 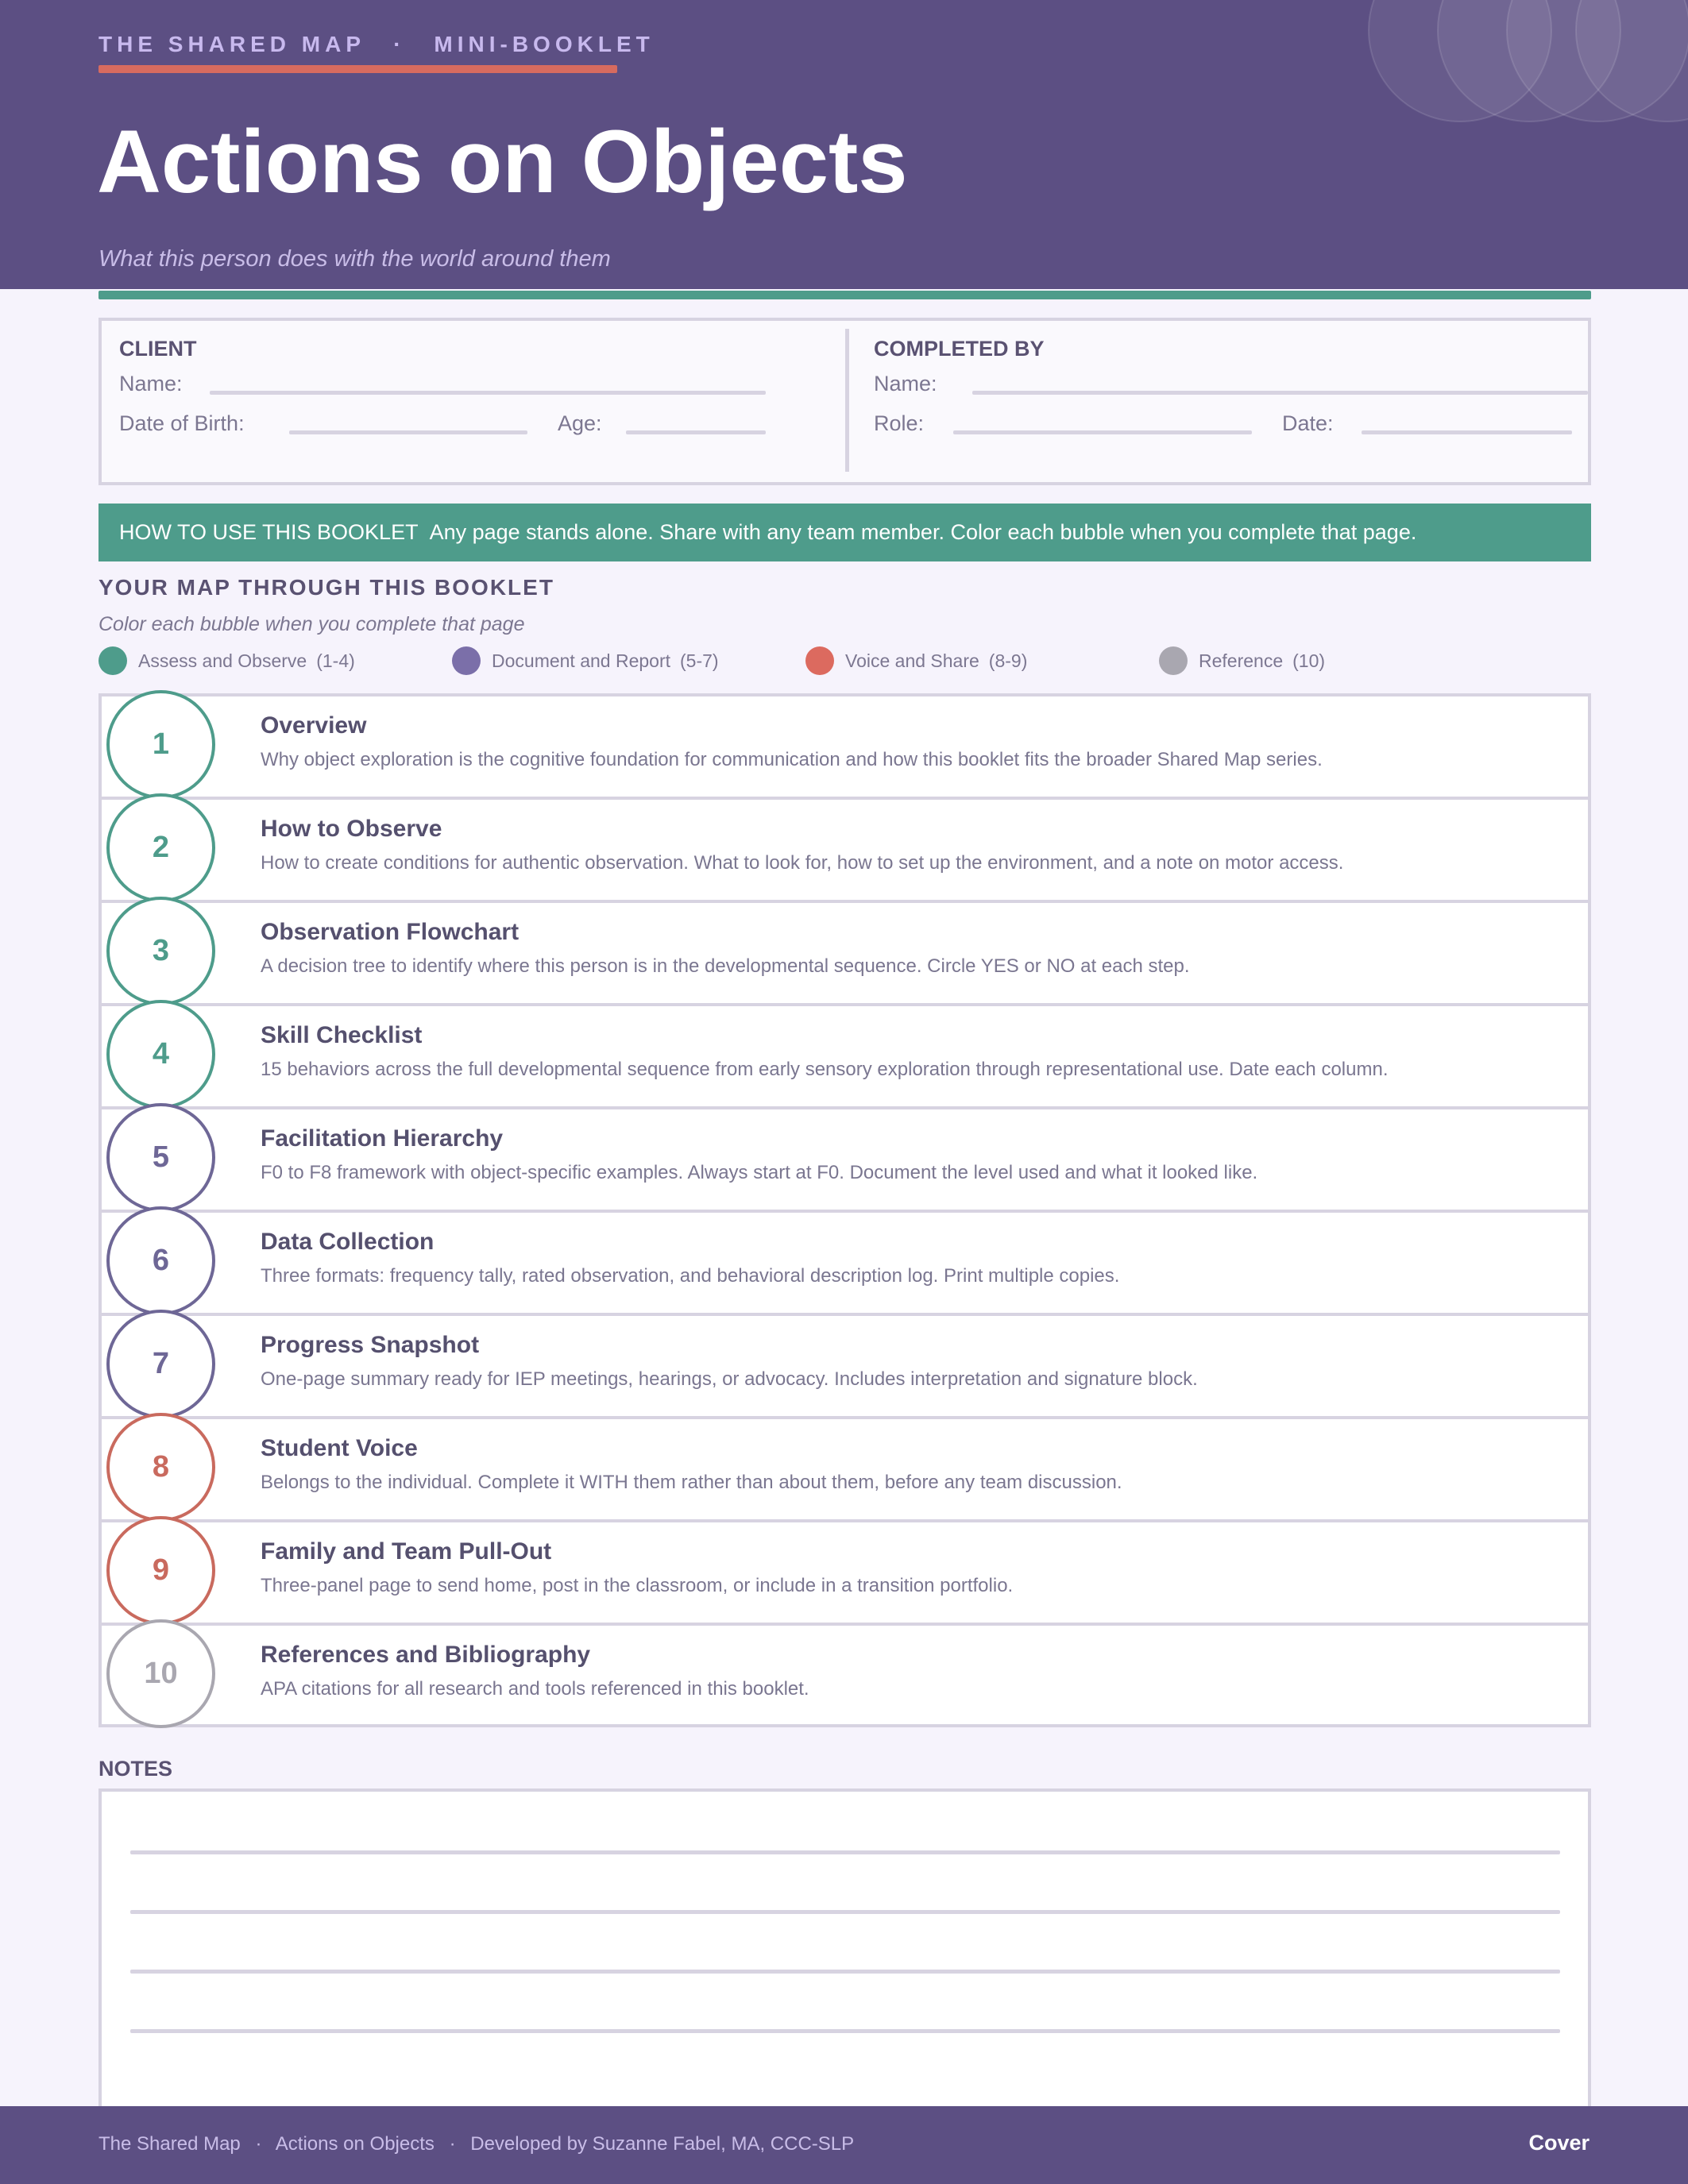 What do you see at coordinates (407, 1551) in the screenshot?
I see `page-item-title: Family and Team Pull-Out` at bounding box center [407, 1551].